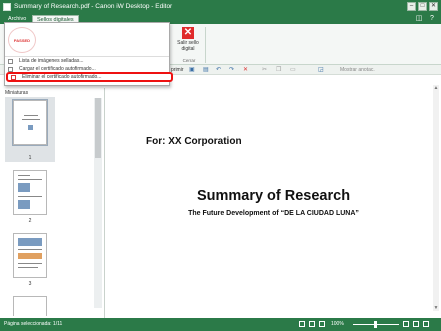  What do you see at coordinates (218, 70) in the screenshot?
I see `undo-icon: ↶` at bounding box center [218, 70].